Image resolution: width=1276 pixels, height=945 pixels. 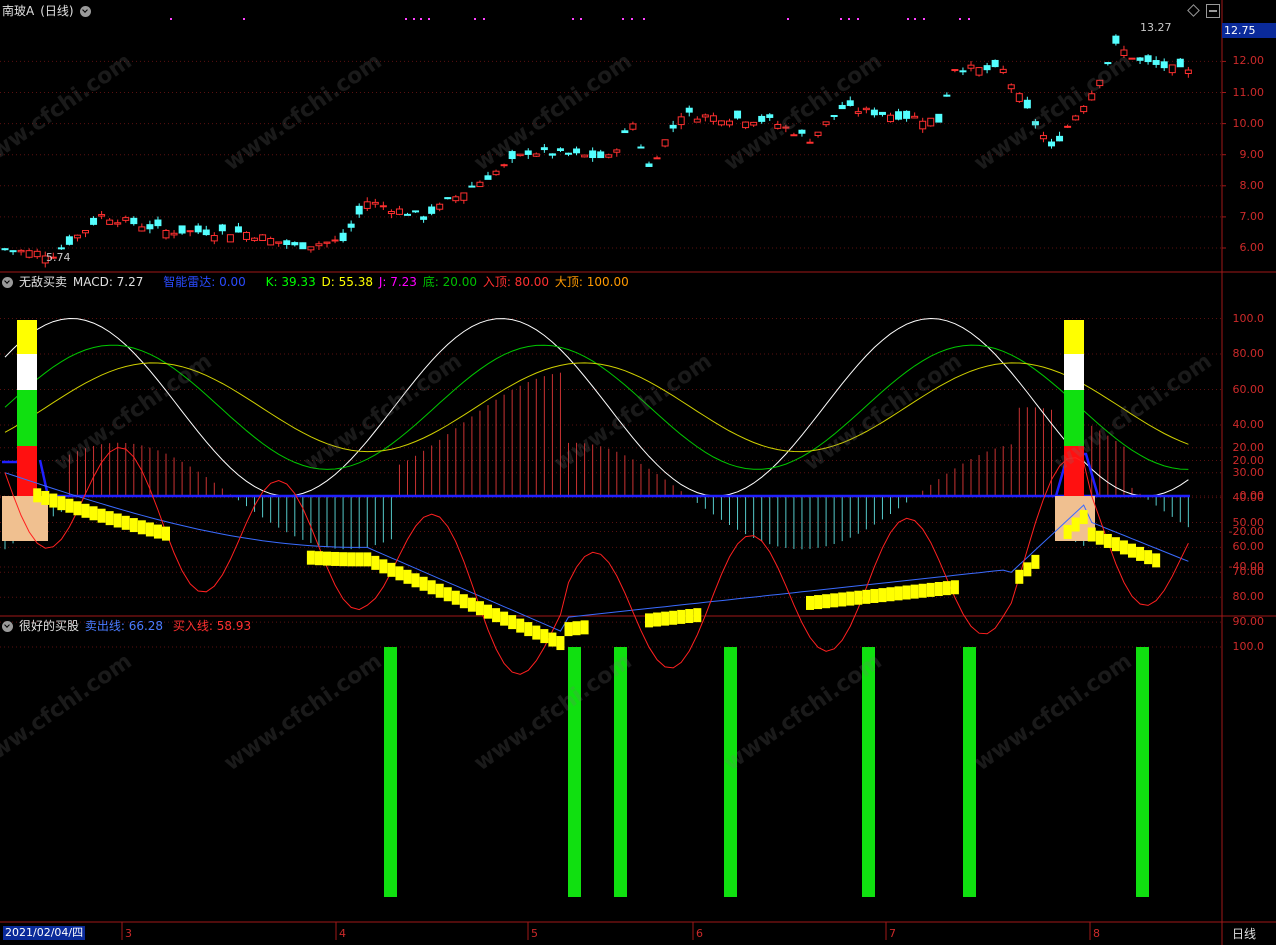 I want to click on radar-line, so click(x=614, y=478).